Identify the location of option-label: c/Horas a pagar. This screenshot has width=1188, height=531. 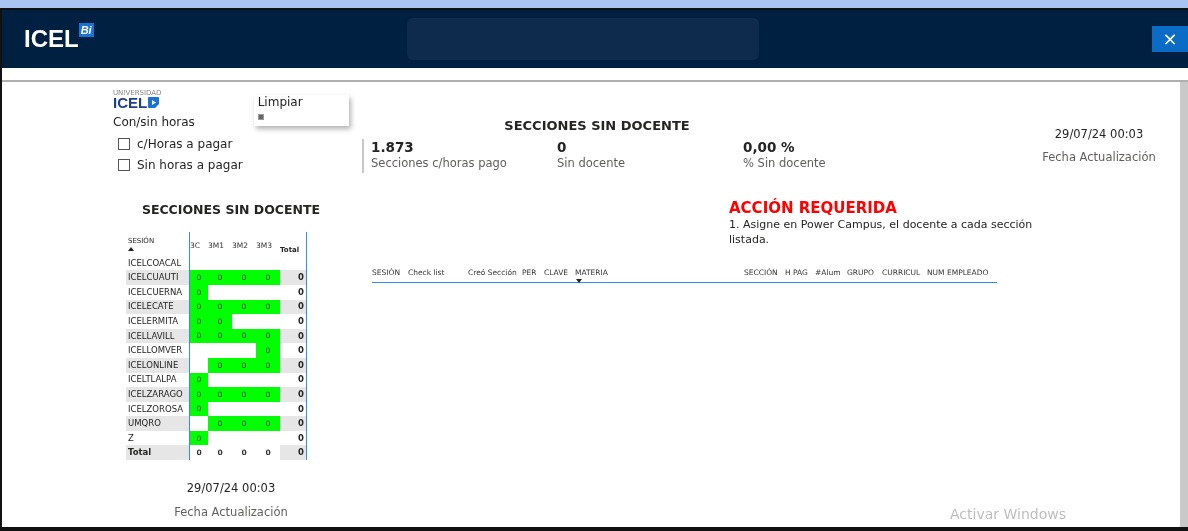
(185, 144).